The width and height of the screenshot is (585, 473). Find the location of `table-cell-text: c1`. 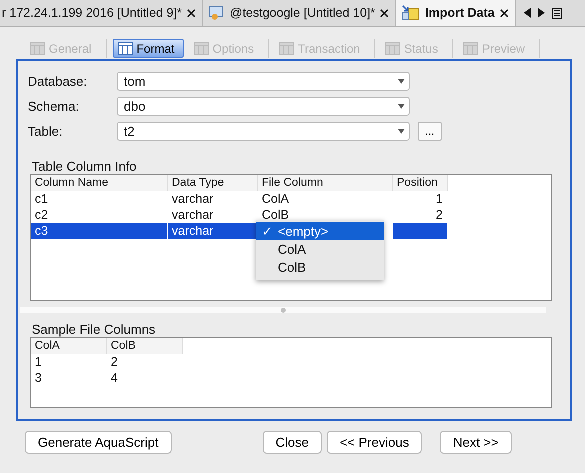

table-cell-text: c1 is located at coordinates (42, 199).